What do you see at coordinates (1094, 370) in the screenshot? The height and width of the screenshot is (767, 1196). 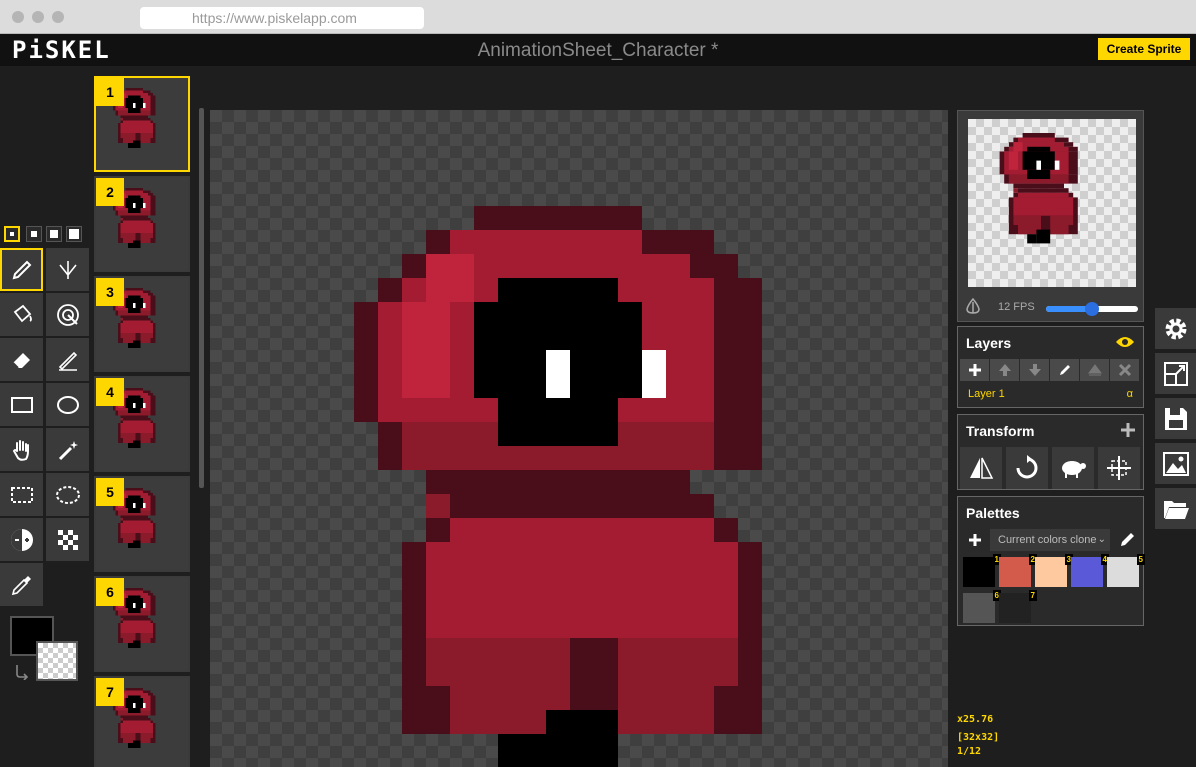 I see `merge-layer-button` at bounding box center [1094, 370].